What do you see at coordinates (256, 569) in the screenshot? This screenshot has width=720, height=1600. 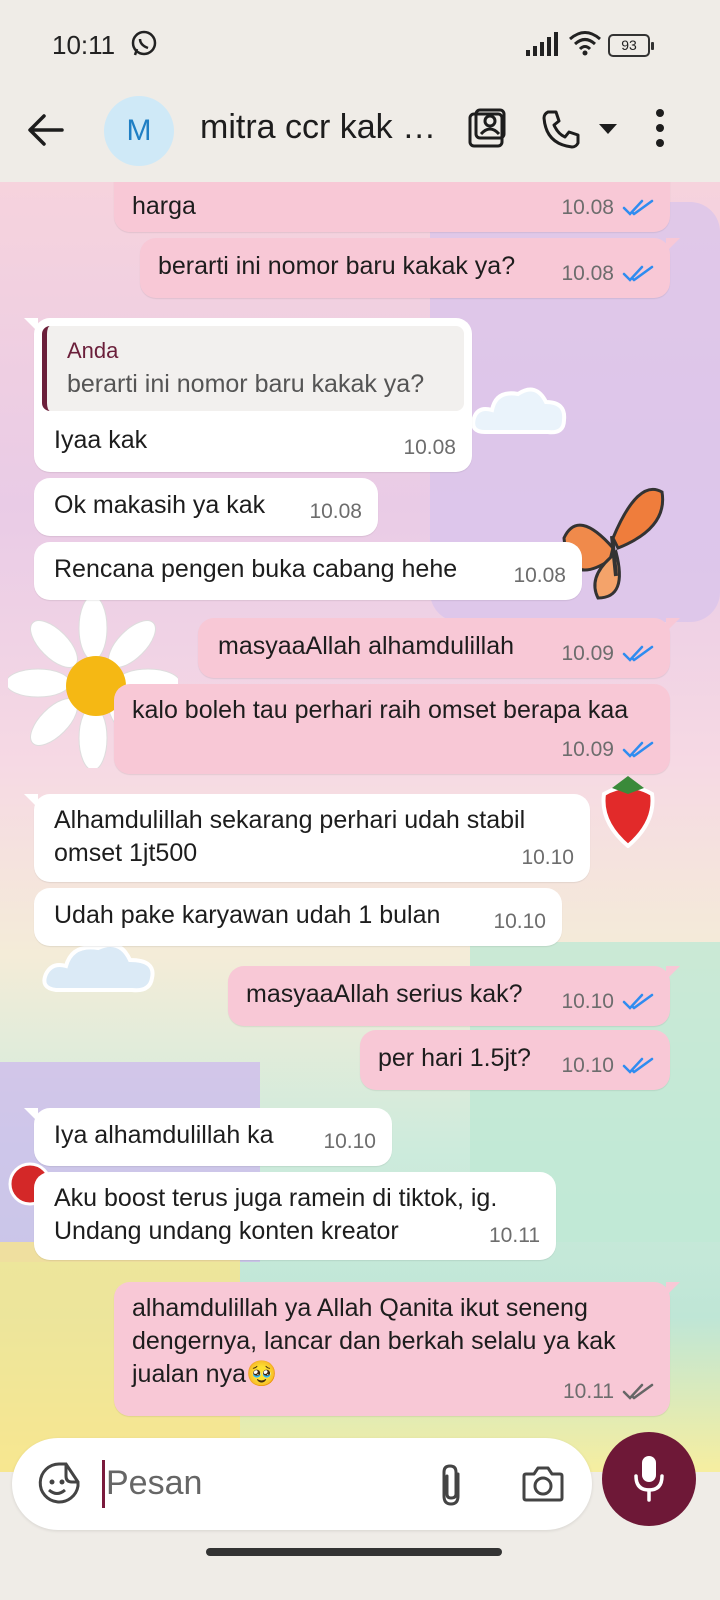 I see `message-text: Rencana pengen buka cabang hehe` at bounding box center [256, 569].